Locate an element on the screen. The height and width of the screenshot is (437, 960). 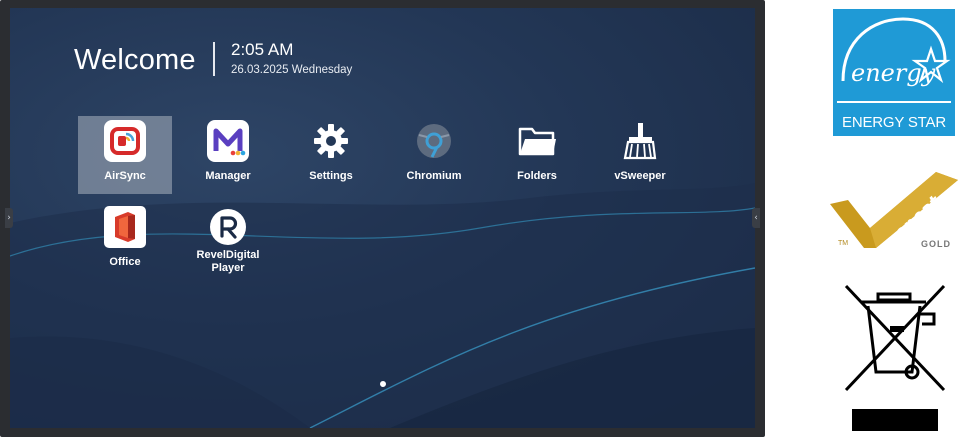
page-indicator-dot is located at coordinates (383, 384).